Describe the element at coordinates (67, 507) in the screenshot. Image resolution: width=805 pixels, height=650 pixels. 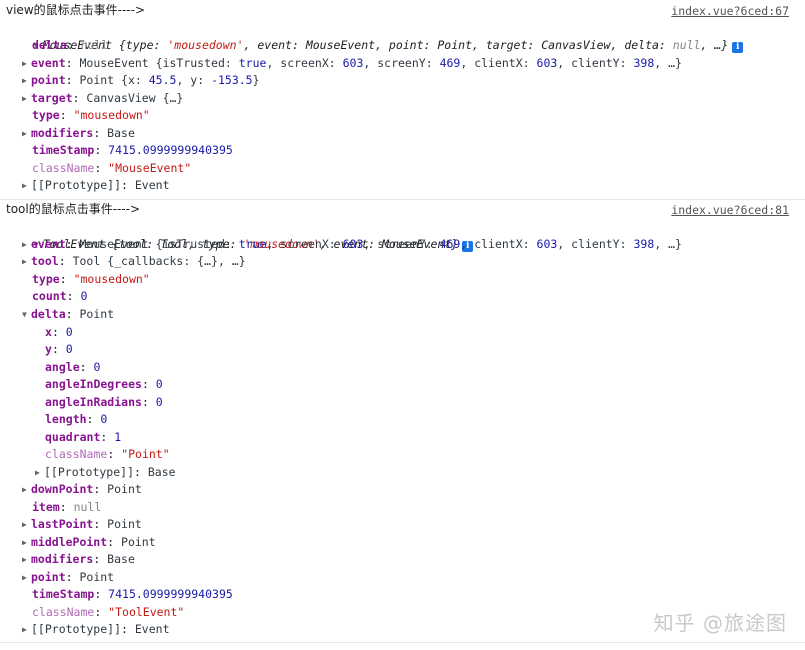
I see `property-row: item: null` at that location.